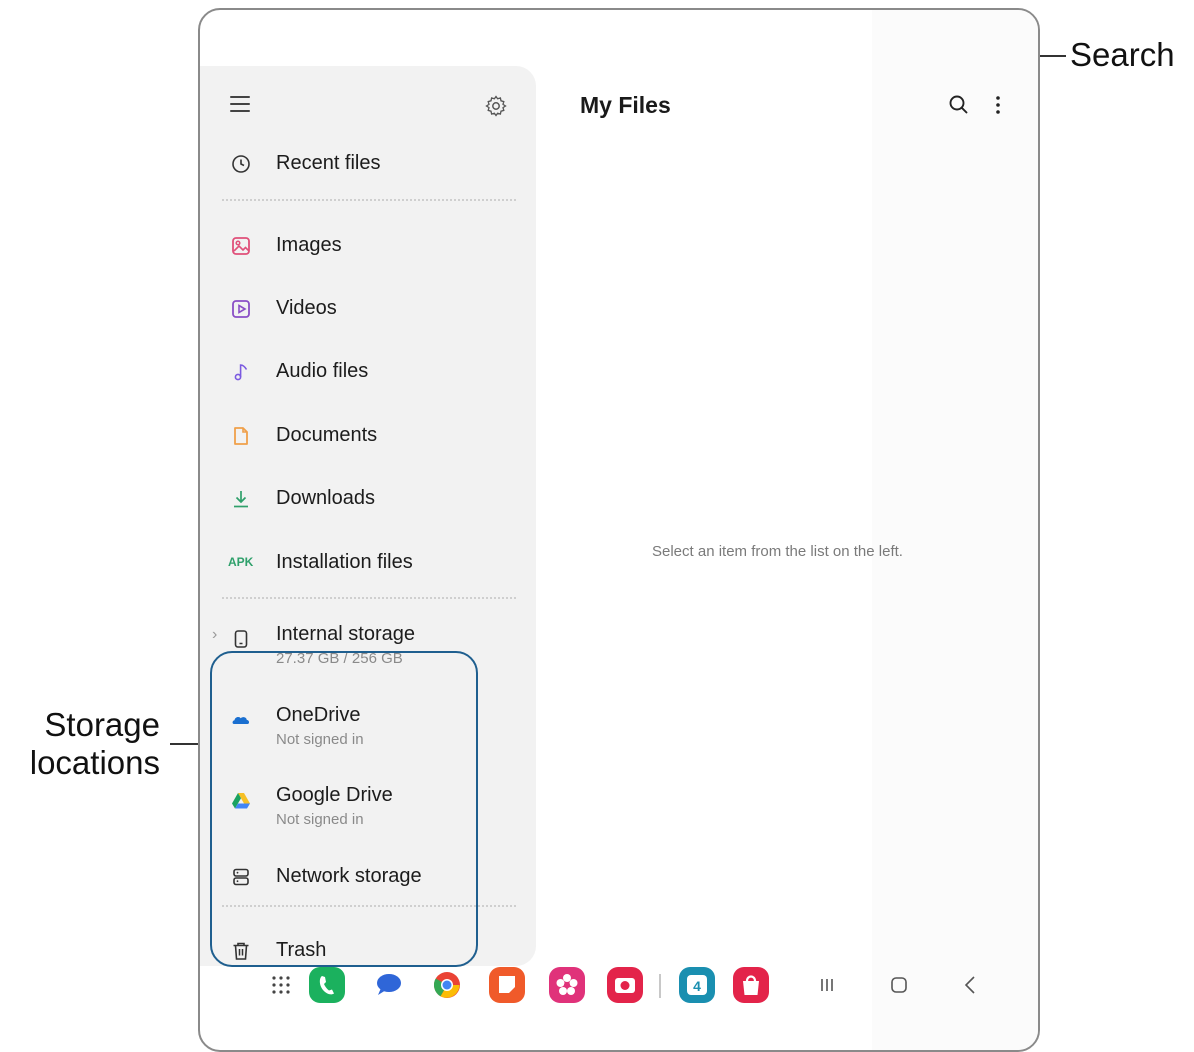 This screenshot has height=1052, width=1194. I want to click on sidebar-item-installation-files: APK Installation files, so click(368, 563).